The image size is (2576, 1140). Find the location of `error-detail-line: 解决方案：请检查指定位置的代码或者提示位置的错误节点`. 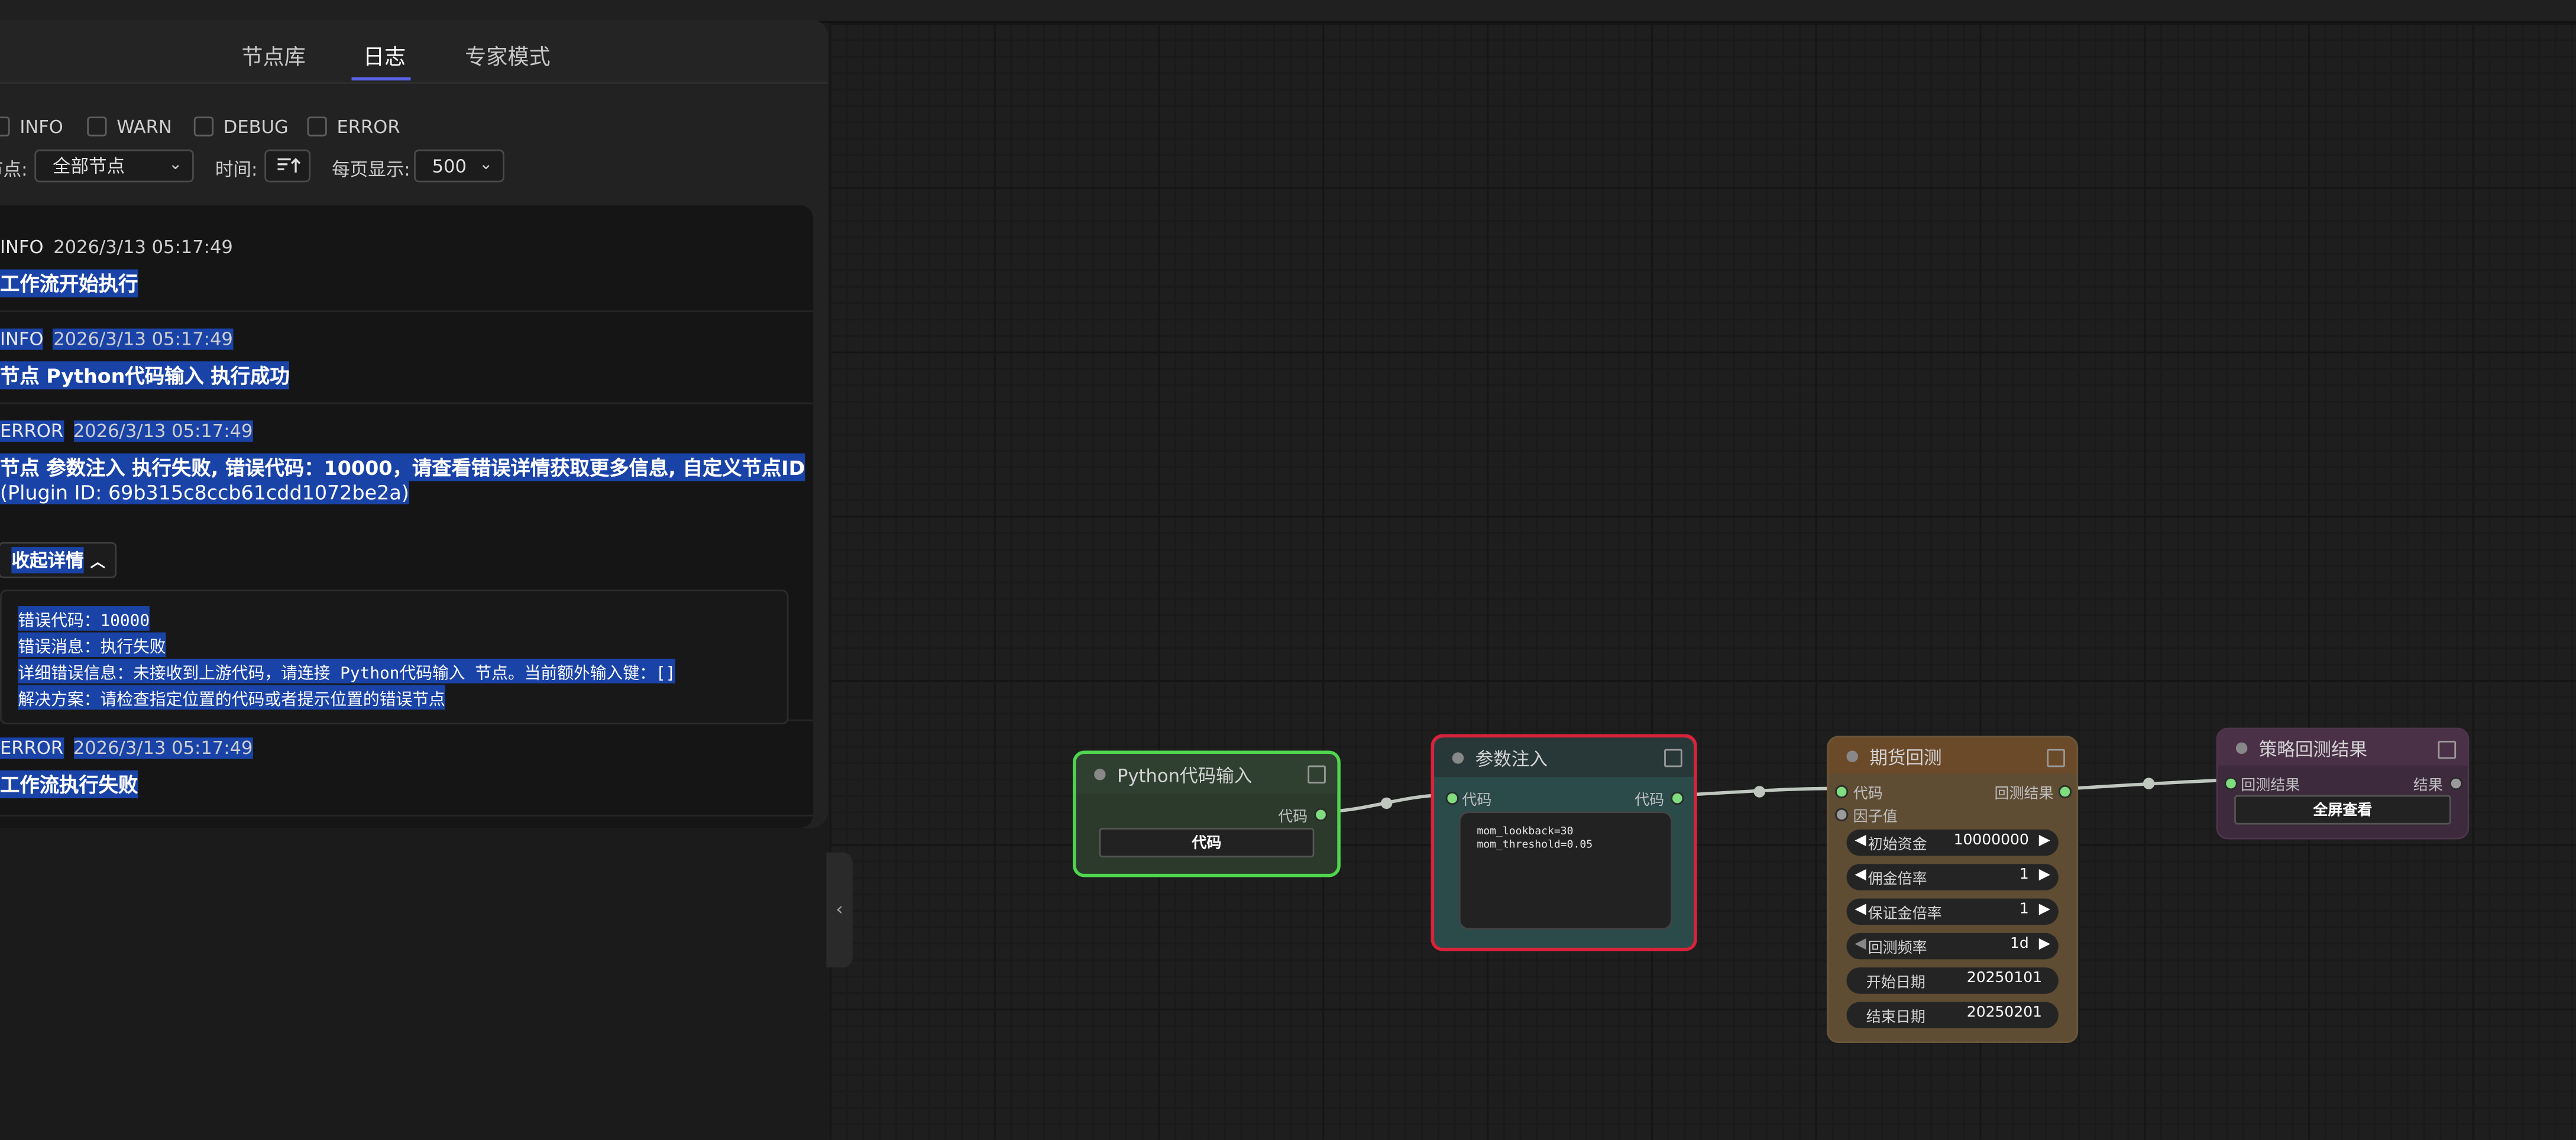

error-detail-line: 解决方案：请检查指定位置的代码或者提示位置的错误节点 is located at coordinates (232, 697).